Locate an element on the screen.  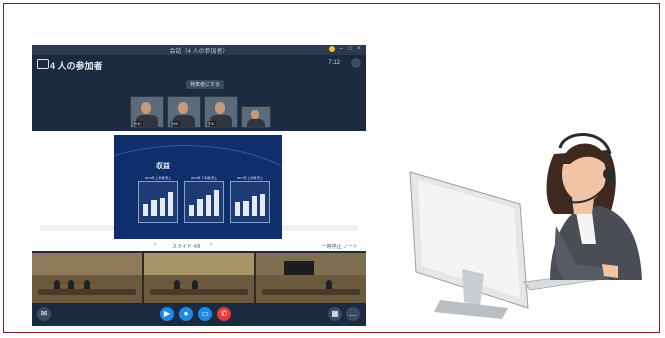
participant-name: Y.M. is located at coordinates (175, 123).